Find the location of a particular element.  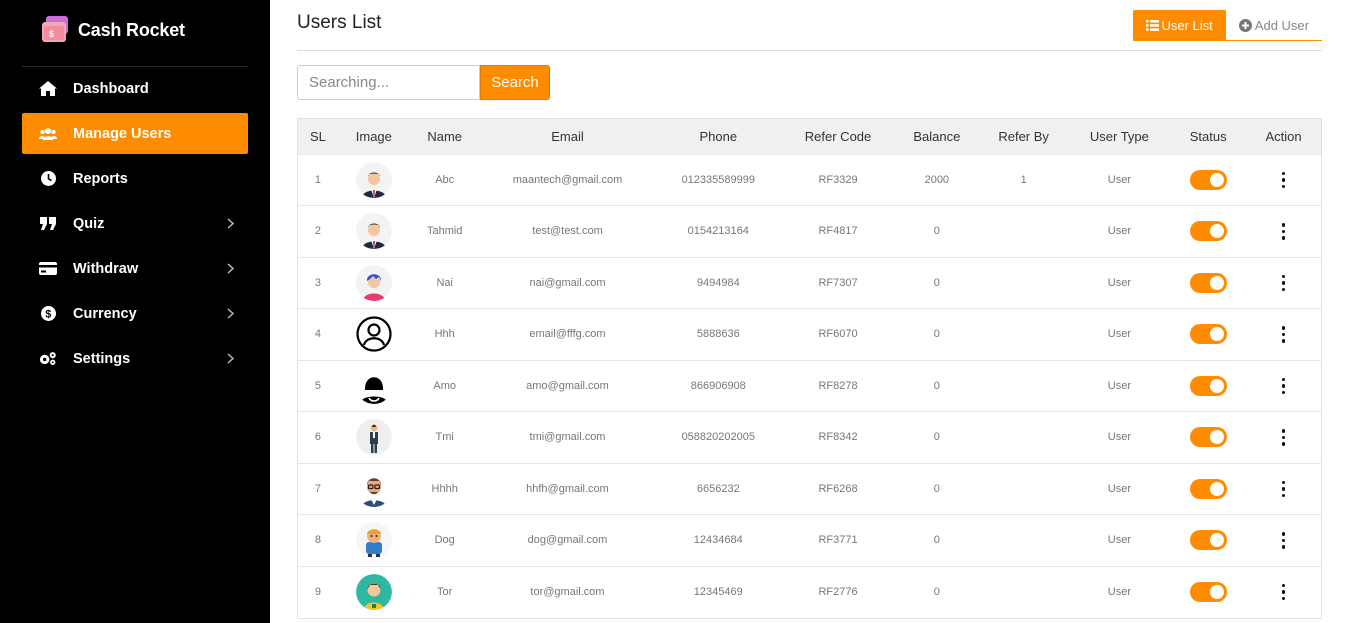

column-header: Name is located at coordinates (445, 136).